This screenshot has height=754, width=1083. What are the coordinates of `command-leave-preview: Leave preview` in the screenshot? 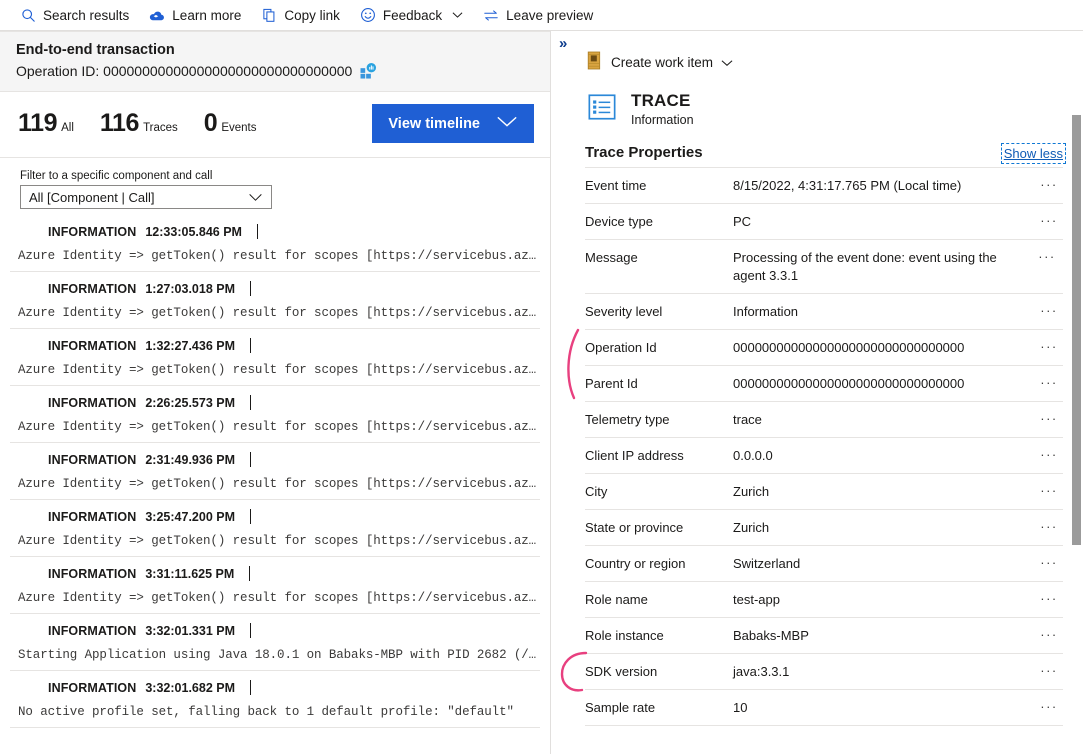 It's located at (538, 15).